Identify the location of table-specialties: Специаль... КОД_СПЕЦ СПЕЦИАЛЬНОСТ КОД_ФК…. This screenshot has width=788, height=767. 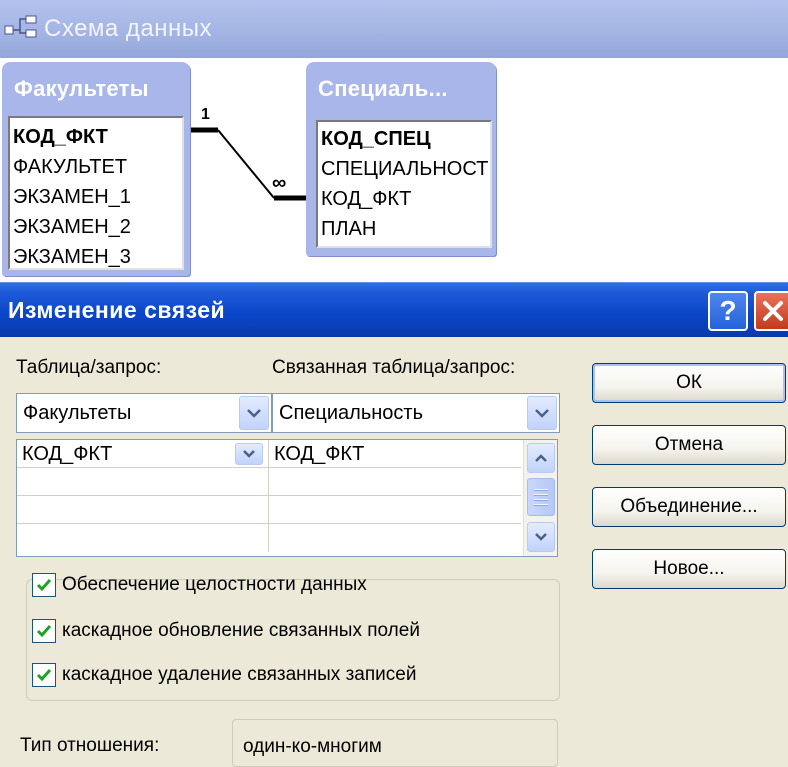
(401, 159).